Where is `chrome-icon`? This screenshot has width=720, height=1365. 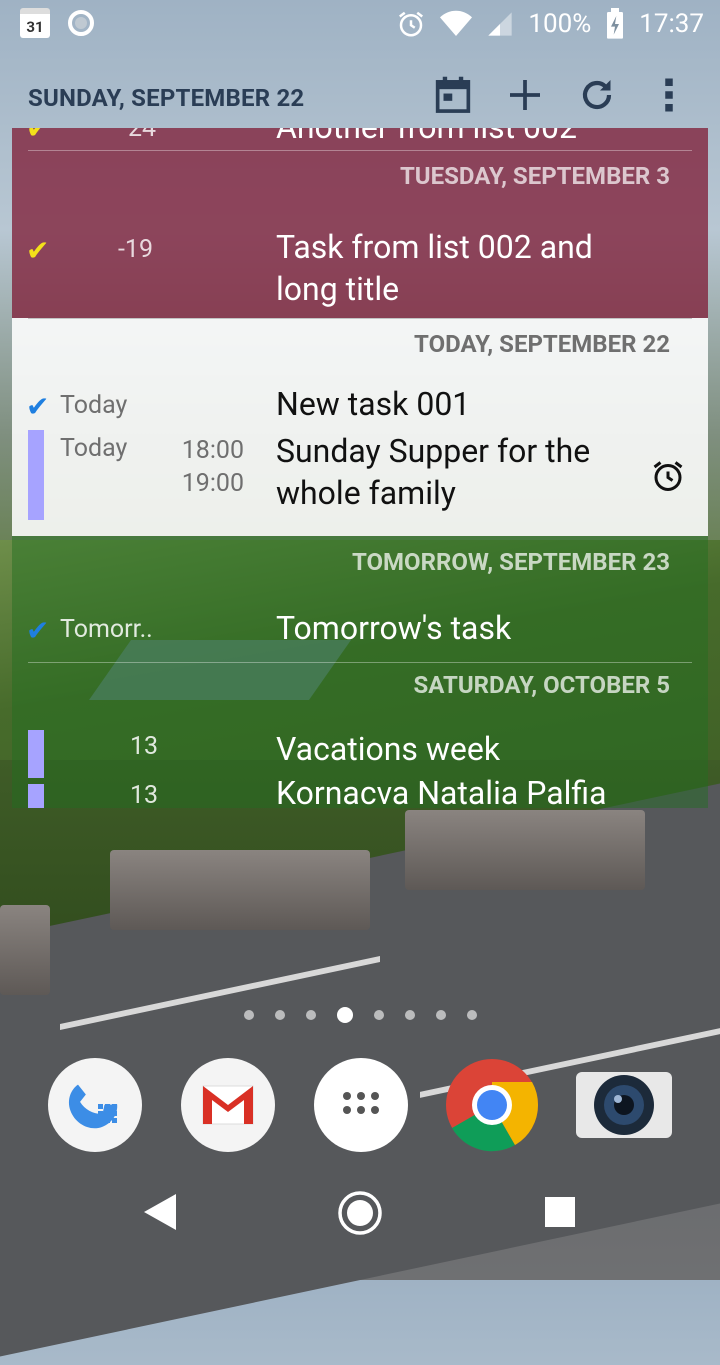
chrome-icon is located at coordinates (492, 1105).